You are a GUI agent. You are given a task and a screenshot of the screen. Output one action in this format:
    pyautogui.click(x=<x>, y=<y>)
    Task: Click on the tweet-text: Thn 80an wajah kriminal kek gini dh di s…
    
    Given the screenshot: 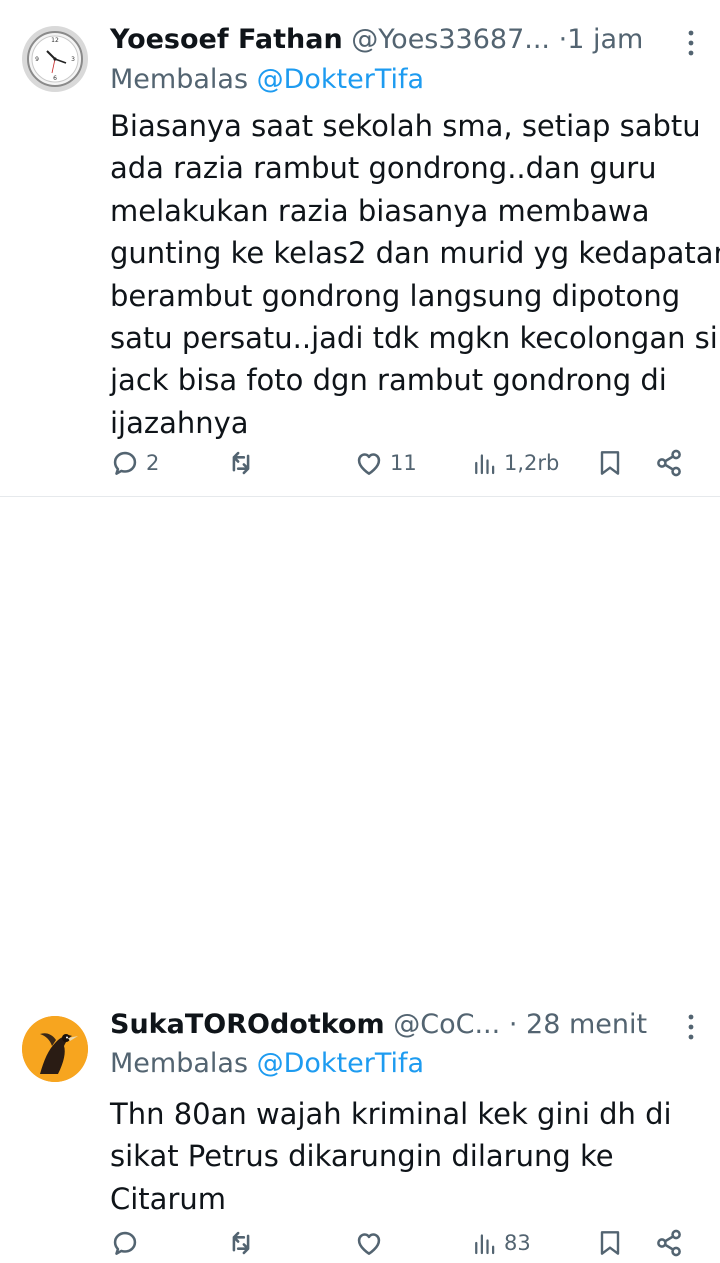 What is the action you would take?
    pyautogui.click(x=410, y=1156)
    